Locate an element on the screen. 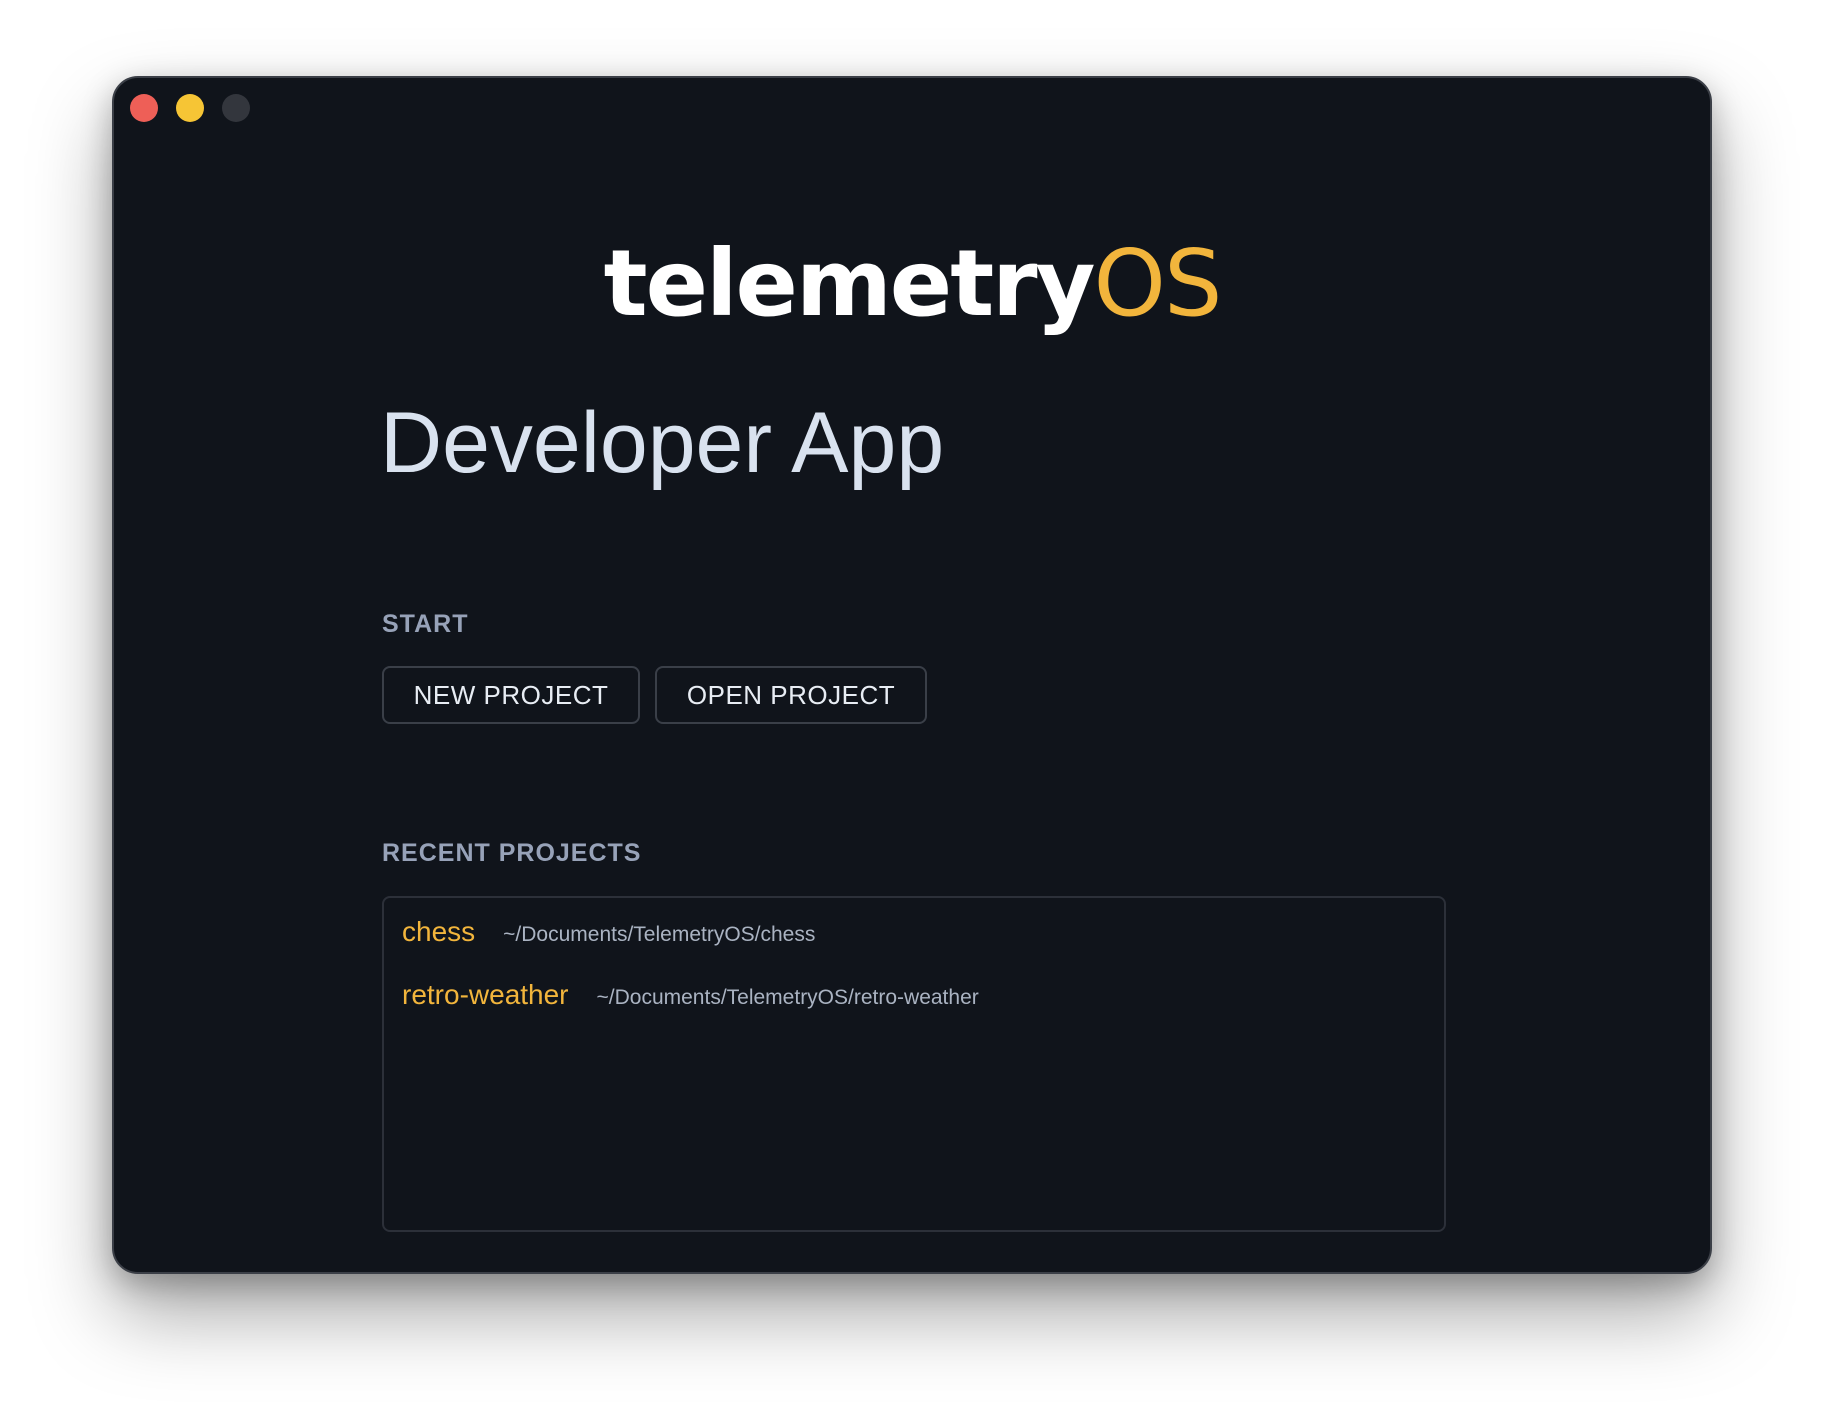 The width and height of the screenshot is (1824, 1424). recent-project-path: ~/Documents/TelemetryOS/chess is located at coordinates (659, 934).